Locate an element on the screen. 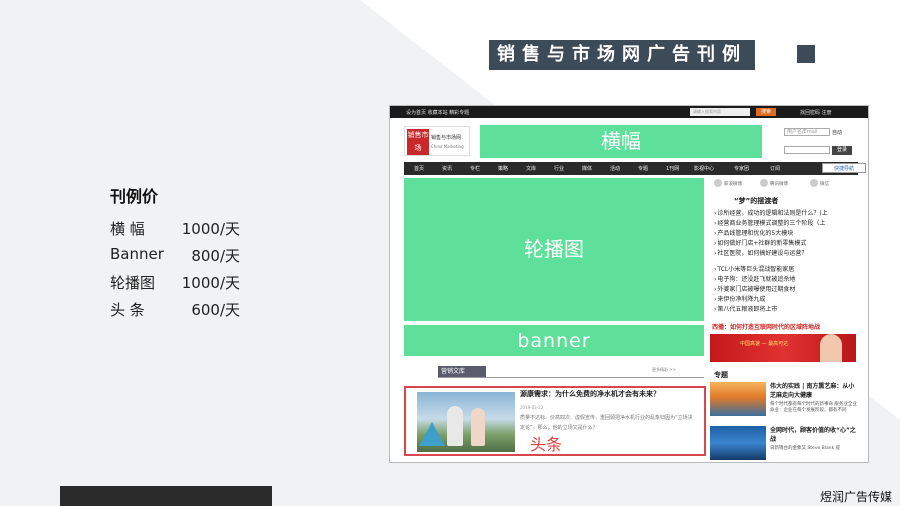  share-label: 腾讯微博 is located at coordinates (779, 184).